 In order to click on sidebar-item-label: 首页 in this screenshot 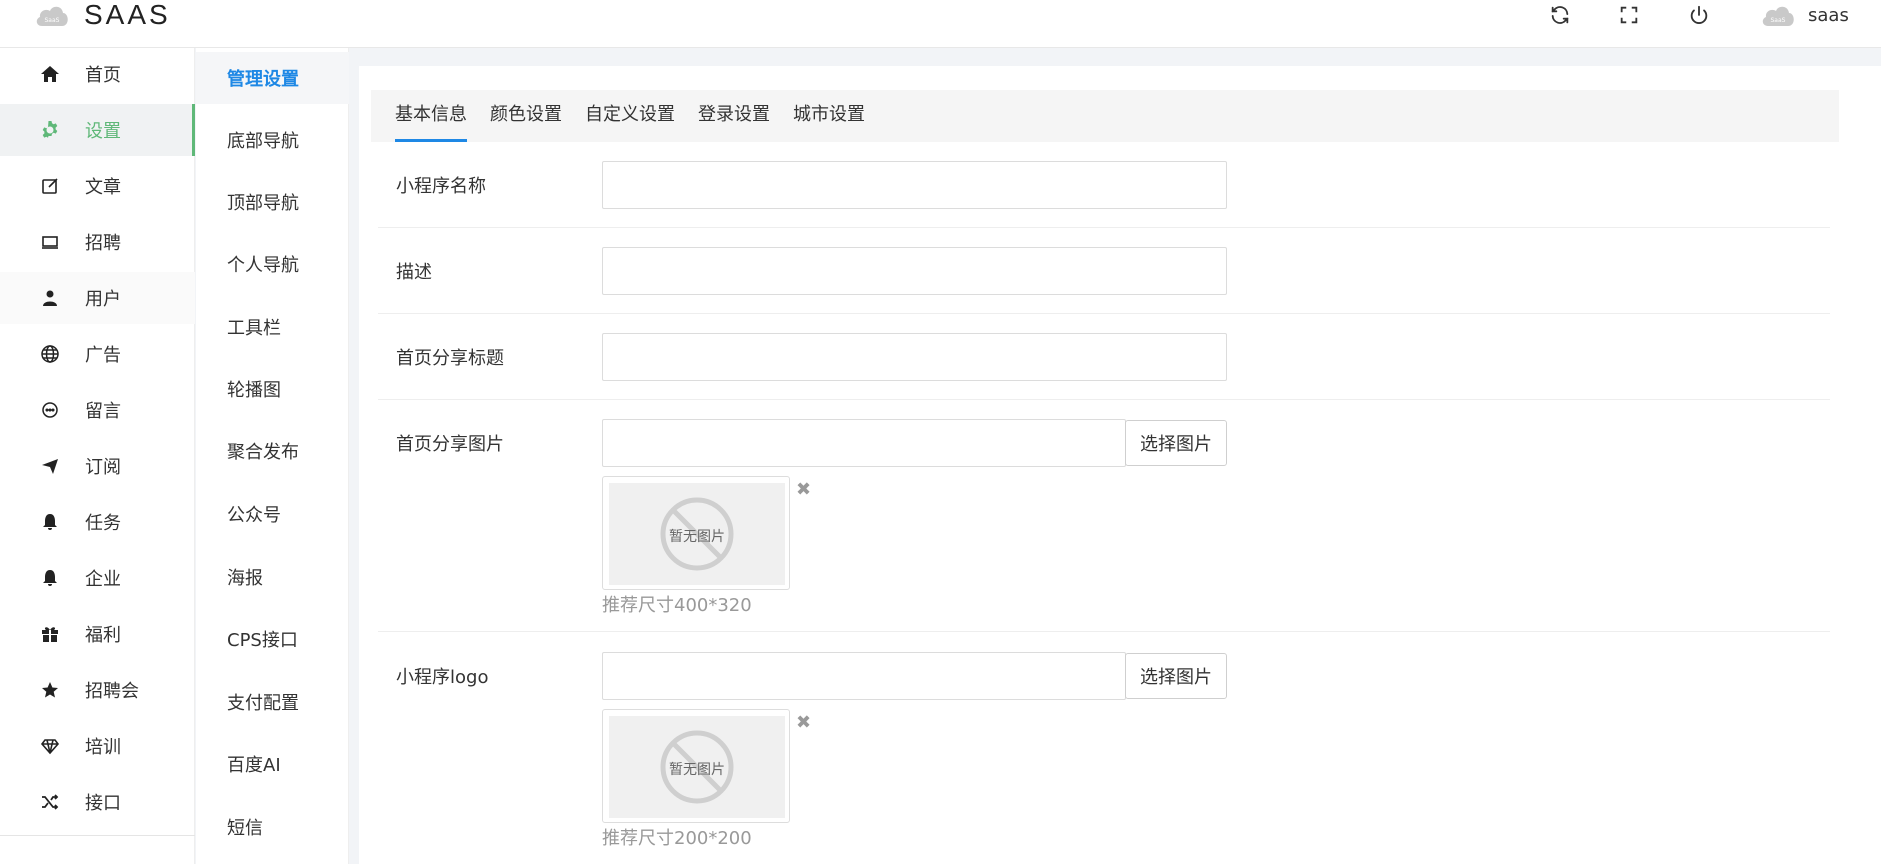, I will do `click(103, 75)`.